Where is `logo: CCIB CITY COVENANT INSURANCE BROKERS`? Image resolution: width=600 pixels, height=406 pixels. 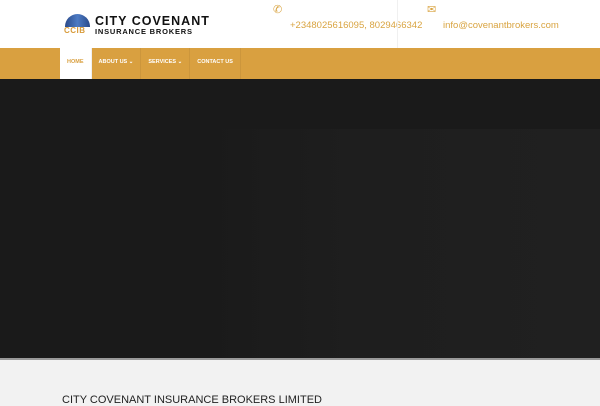
logo: CCIB CITY COVENANT INSURANCE BROKERS is located at coordinates (137, 25).